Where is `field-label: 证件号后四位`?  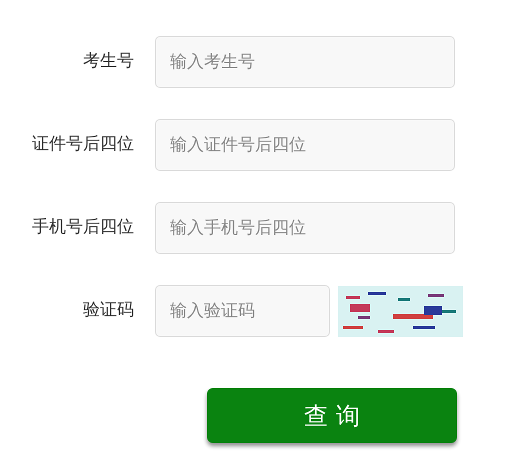
field-label: 证件号后四位 is located at coordinates (82, 144).